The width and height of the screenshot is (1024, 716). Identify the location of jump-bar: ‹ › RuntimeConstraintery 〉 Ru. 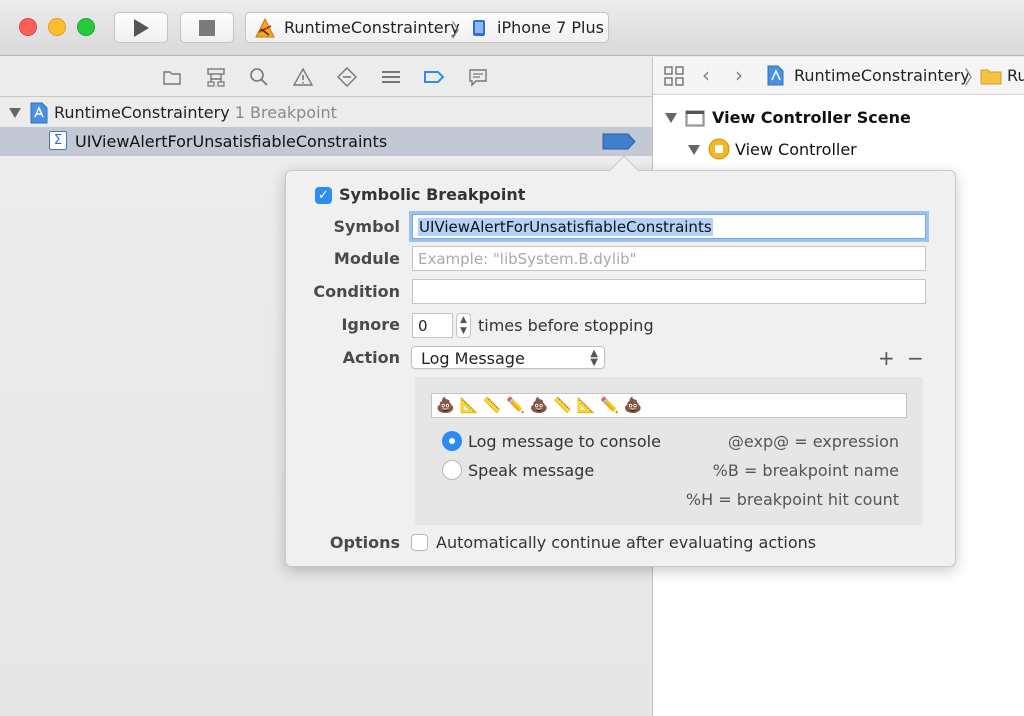
(838, 76).